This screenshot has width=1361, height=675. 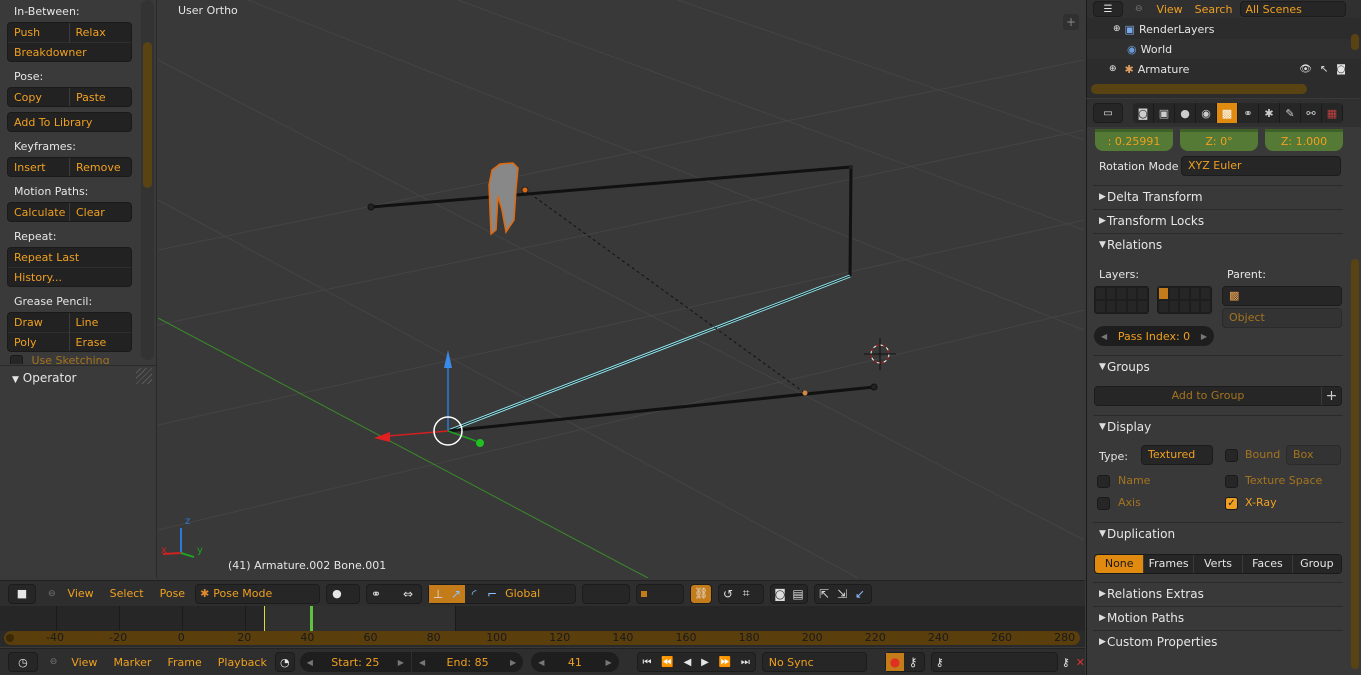 What do you see at coordinates (842, 594) in the screenshot?
I see `paste-pose-icon: ⇲` at bounding box center [842, 594].